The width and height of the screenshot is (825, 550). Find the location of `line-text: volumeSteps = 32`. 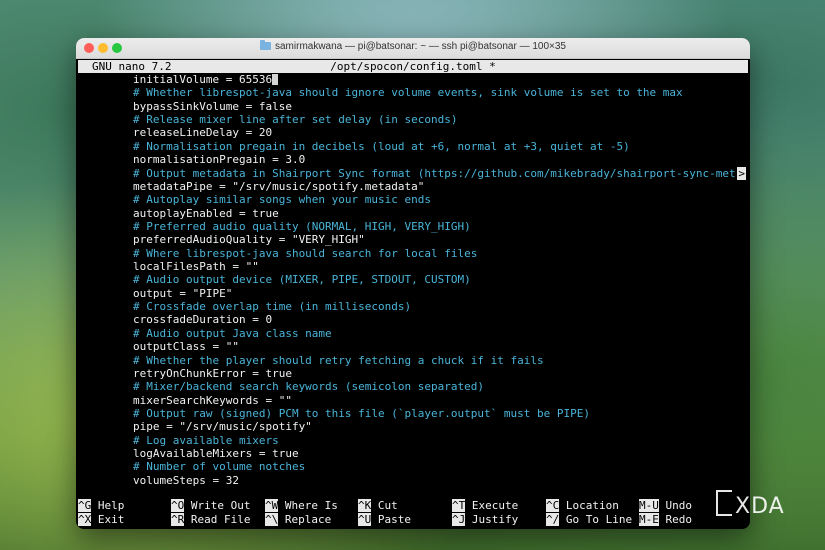

line-text: volumeSteps = 32 is located at coordinates (186, 480).